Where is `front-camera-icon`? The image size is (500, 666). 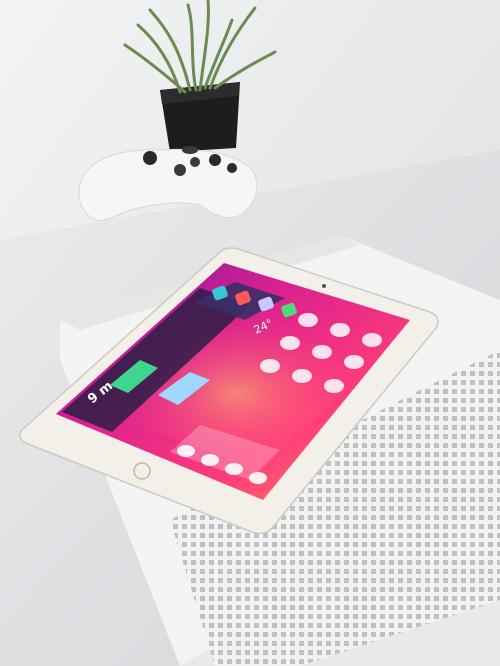 front-camera-icon is located at coordinates (324, 286).